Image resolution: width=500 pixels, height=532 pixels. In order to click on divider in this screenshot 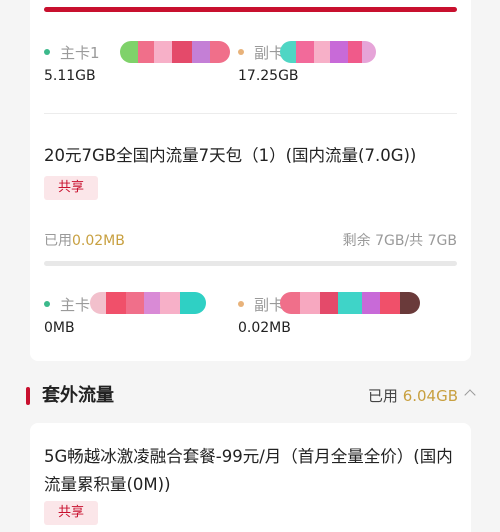, I will do `click(250, 113)`.